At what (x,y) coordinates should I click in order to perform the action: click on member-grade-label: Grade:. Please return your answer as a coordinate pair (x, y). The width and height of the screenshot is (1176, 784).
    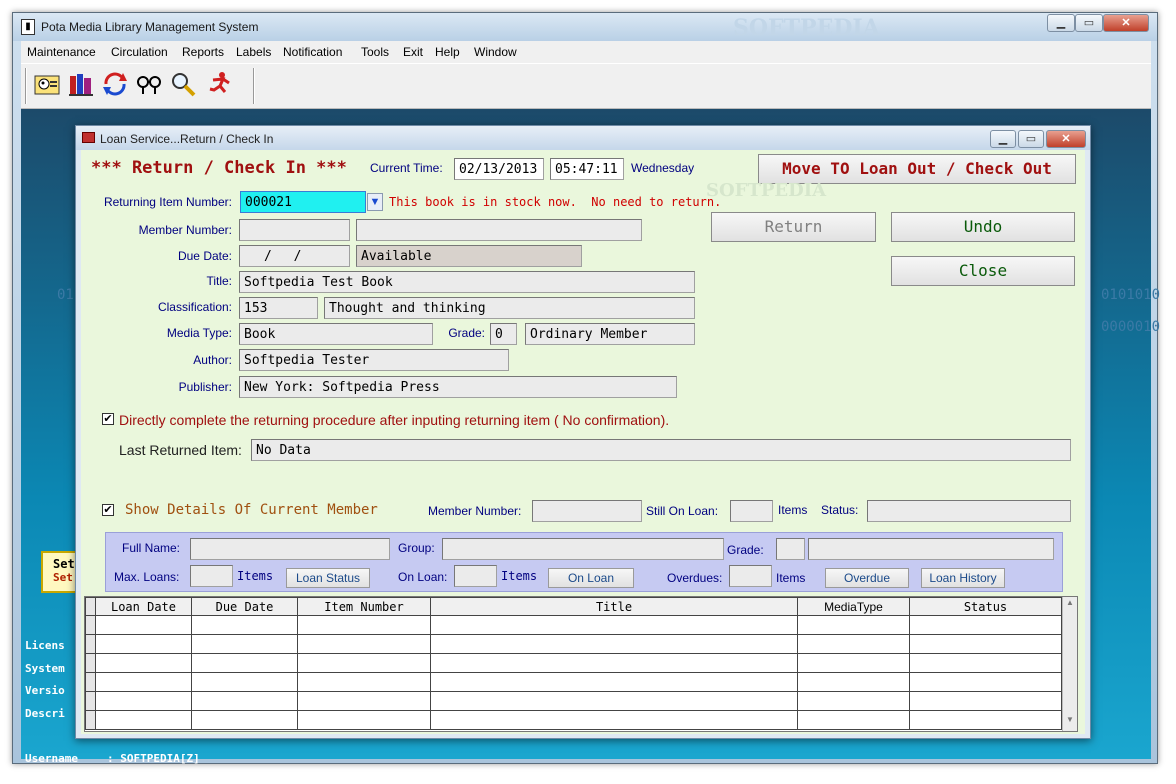
    Looking at the image, I should click on (745, 550).